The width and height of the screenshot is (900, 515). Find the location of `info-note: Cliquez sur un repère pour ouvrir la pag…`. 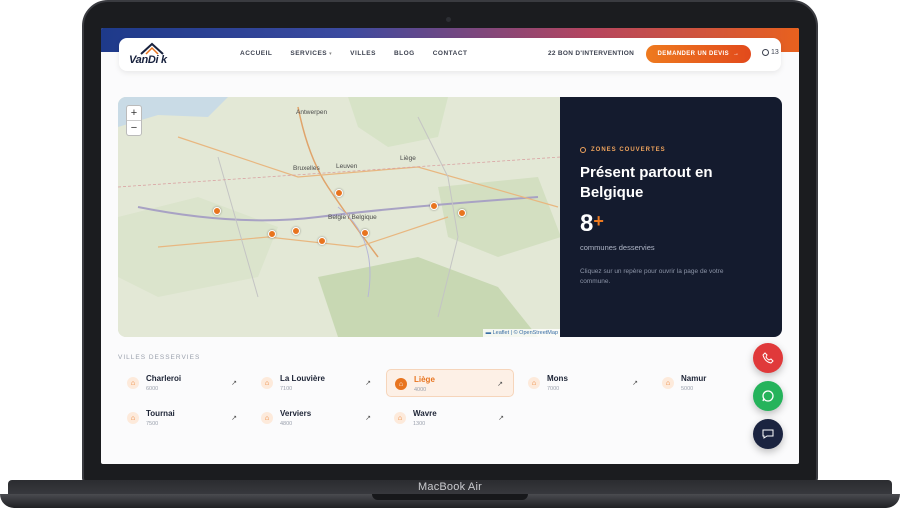

info-note: Cliquez sur un repère pour ouvrir la pag… is located at coordinates (652, 276).